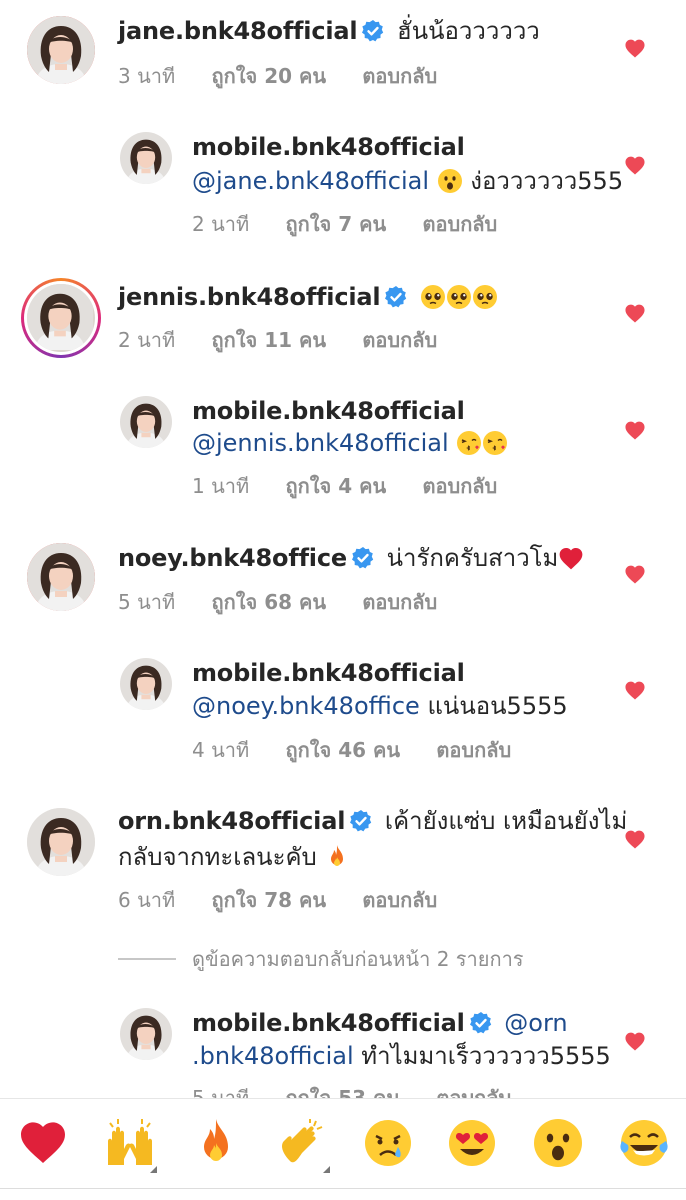 Image resolution: width=686 pixels, height=1200 pixels. I want to click on comment-meta: 3 นาที ถูกใจ 20 คน ตอบกลับ, so click(292, 76).